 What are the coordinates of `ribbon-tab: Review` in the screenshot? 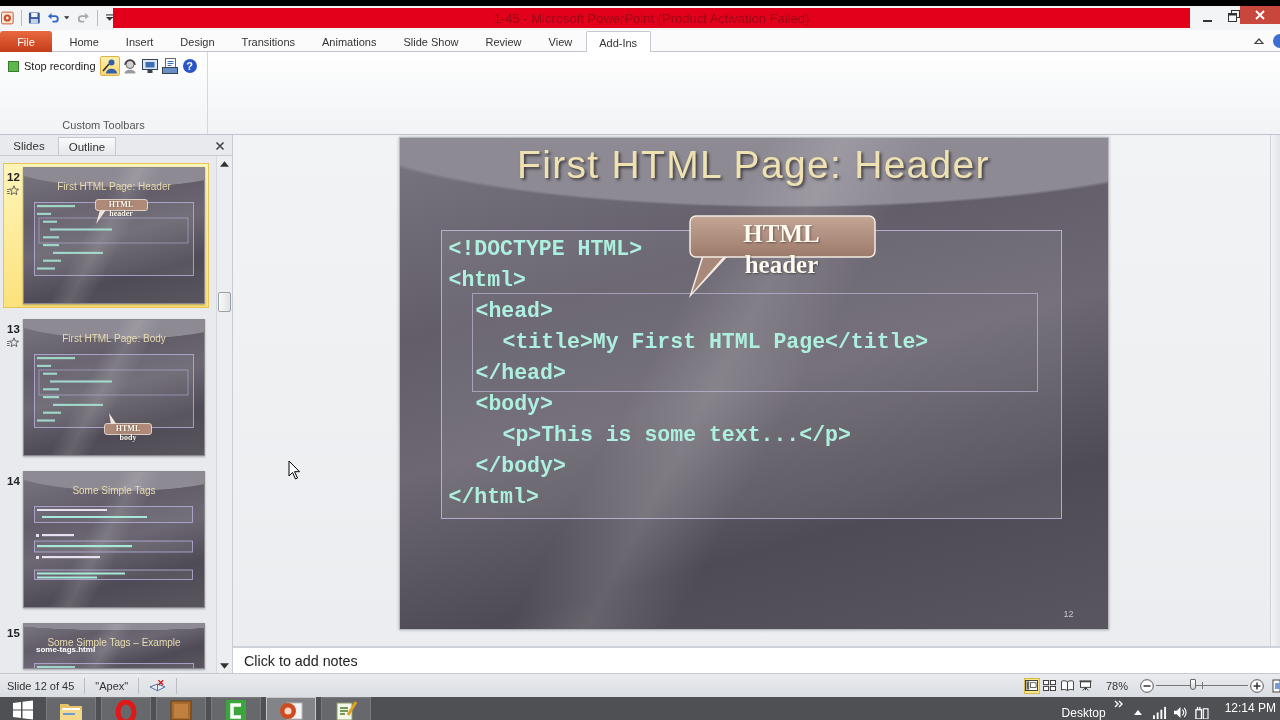 It's located at (503, 41).